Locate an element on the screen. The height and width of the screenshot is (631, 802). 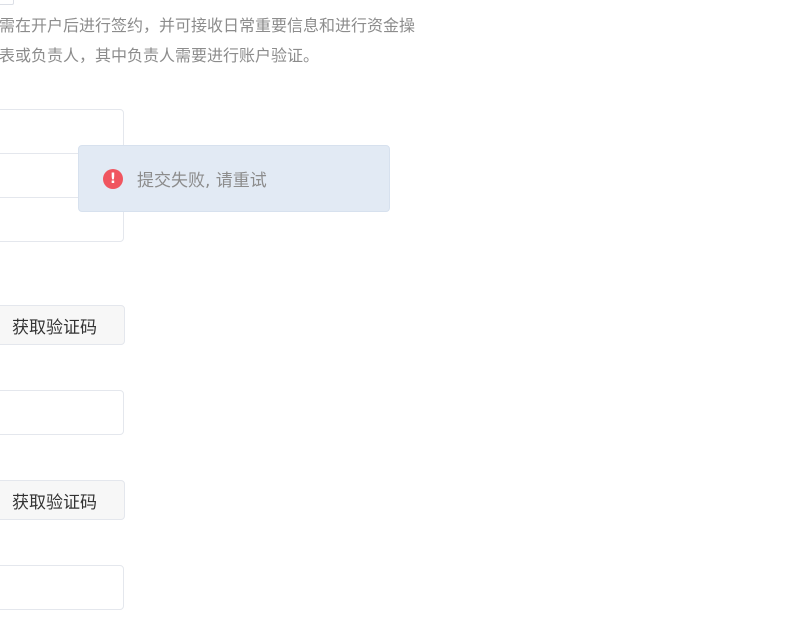
toast-message: 提交失败, 请重试 is located at coordinates (202, 181).